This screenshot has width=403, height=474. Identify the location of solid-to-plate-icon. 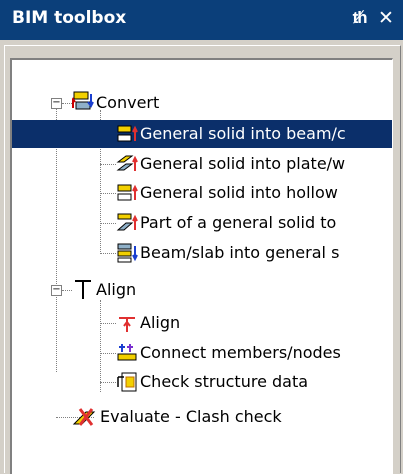
(127, 163).